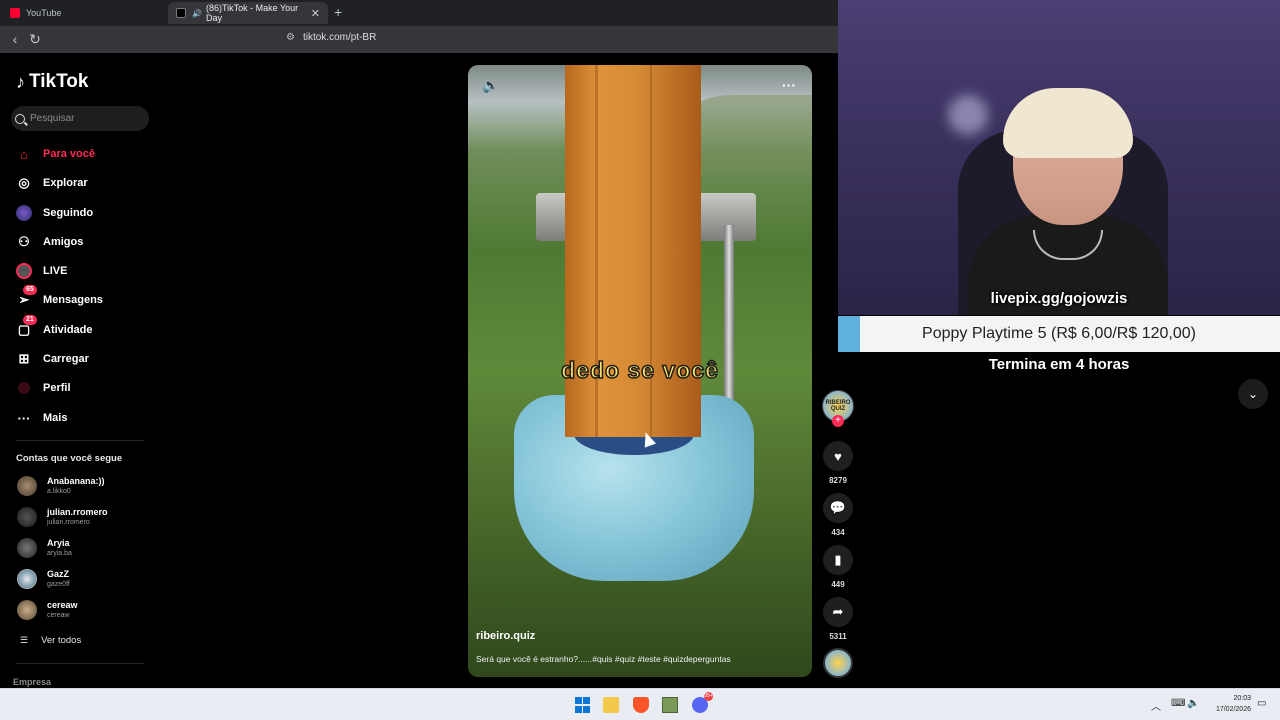  What do you see at coordinates (24, 271) in the screenshot?
I see `live-icon` at bounding box center [24, 271].